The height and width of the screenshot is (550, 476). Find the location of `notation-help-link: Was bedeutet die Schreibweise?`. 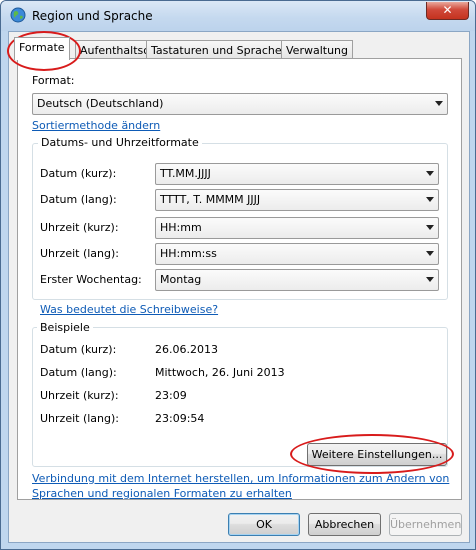

notation-help-link: Was bedeutet die Schreibweise? is located at coordinates (129, 309).